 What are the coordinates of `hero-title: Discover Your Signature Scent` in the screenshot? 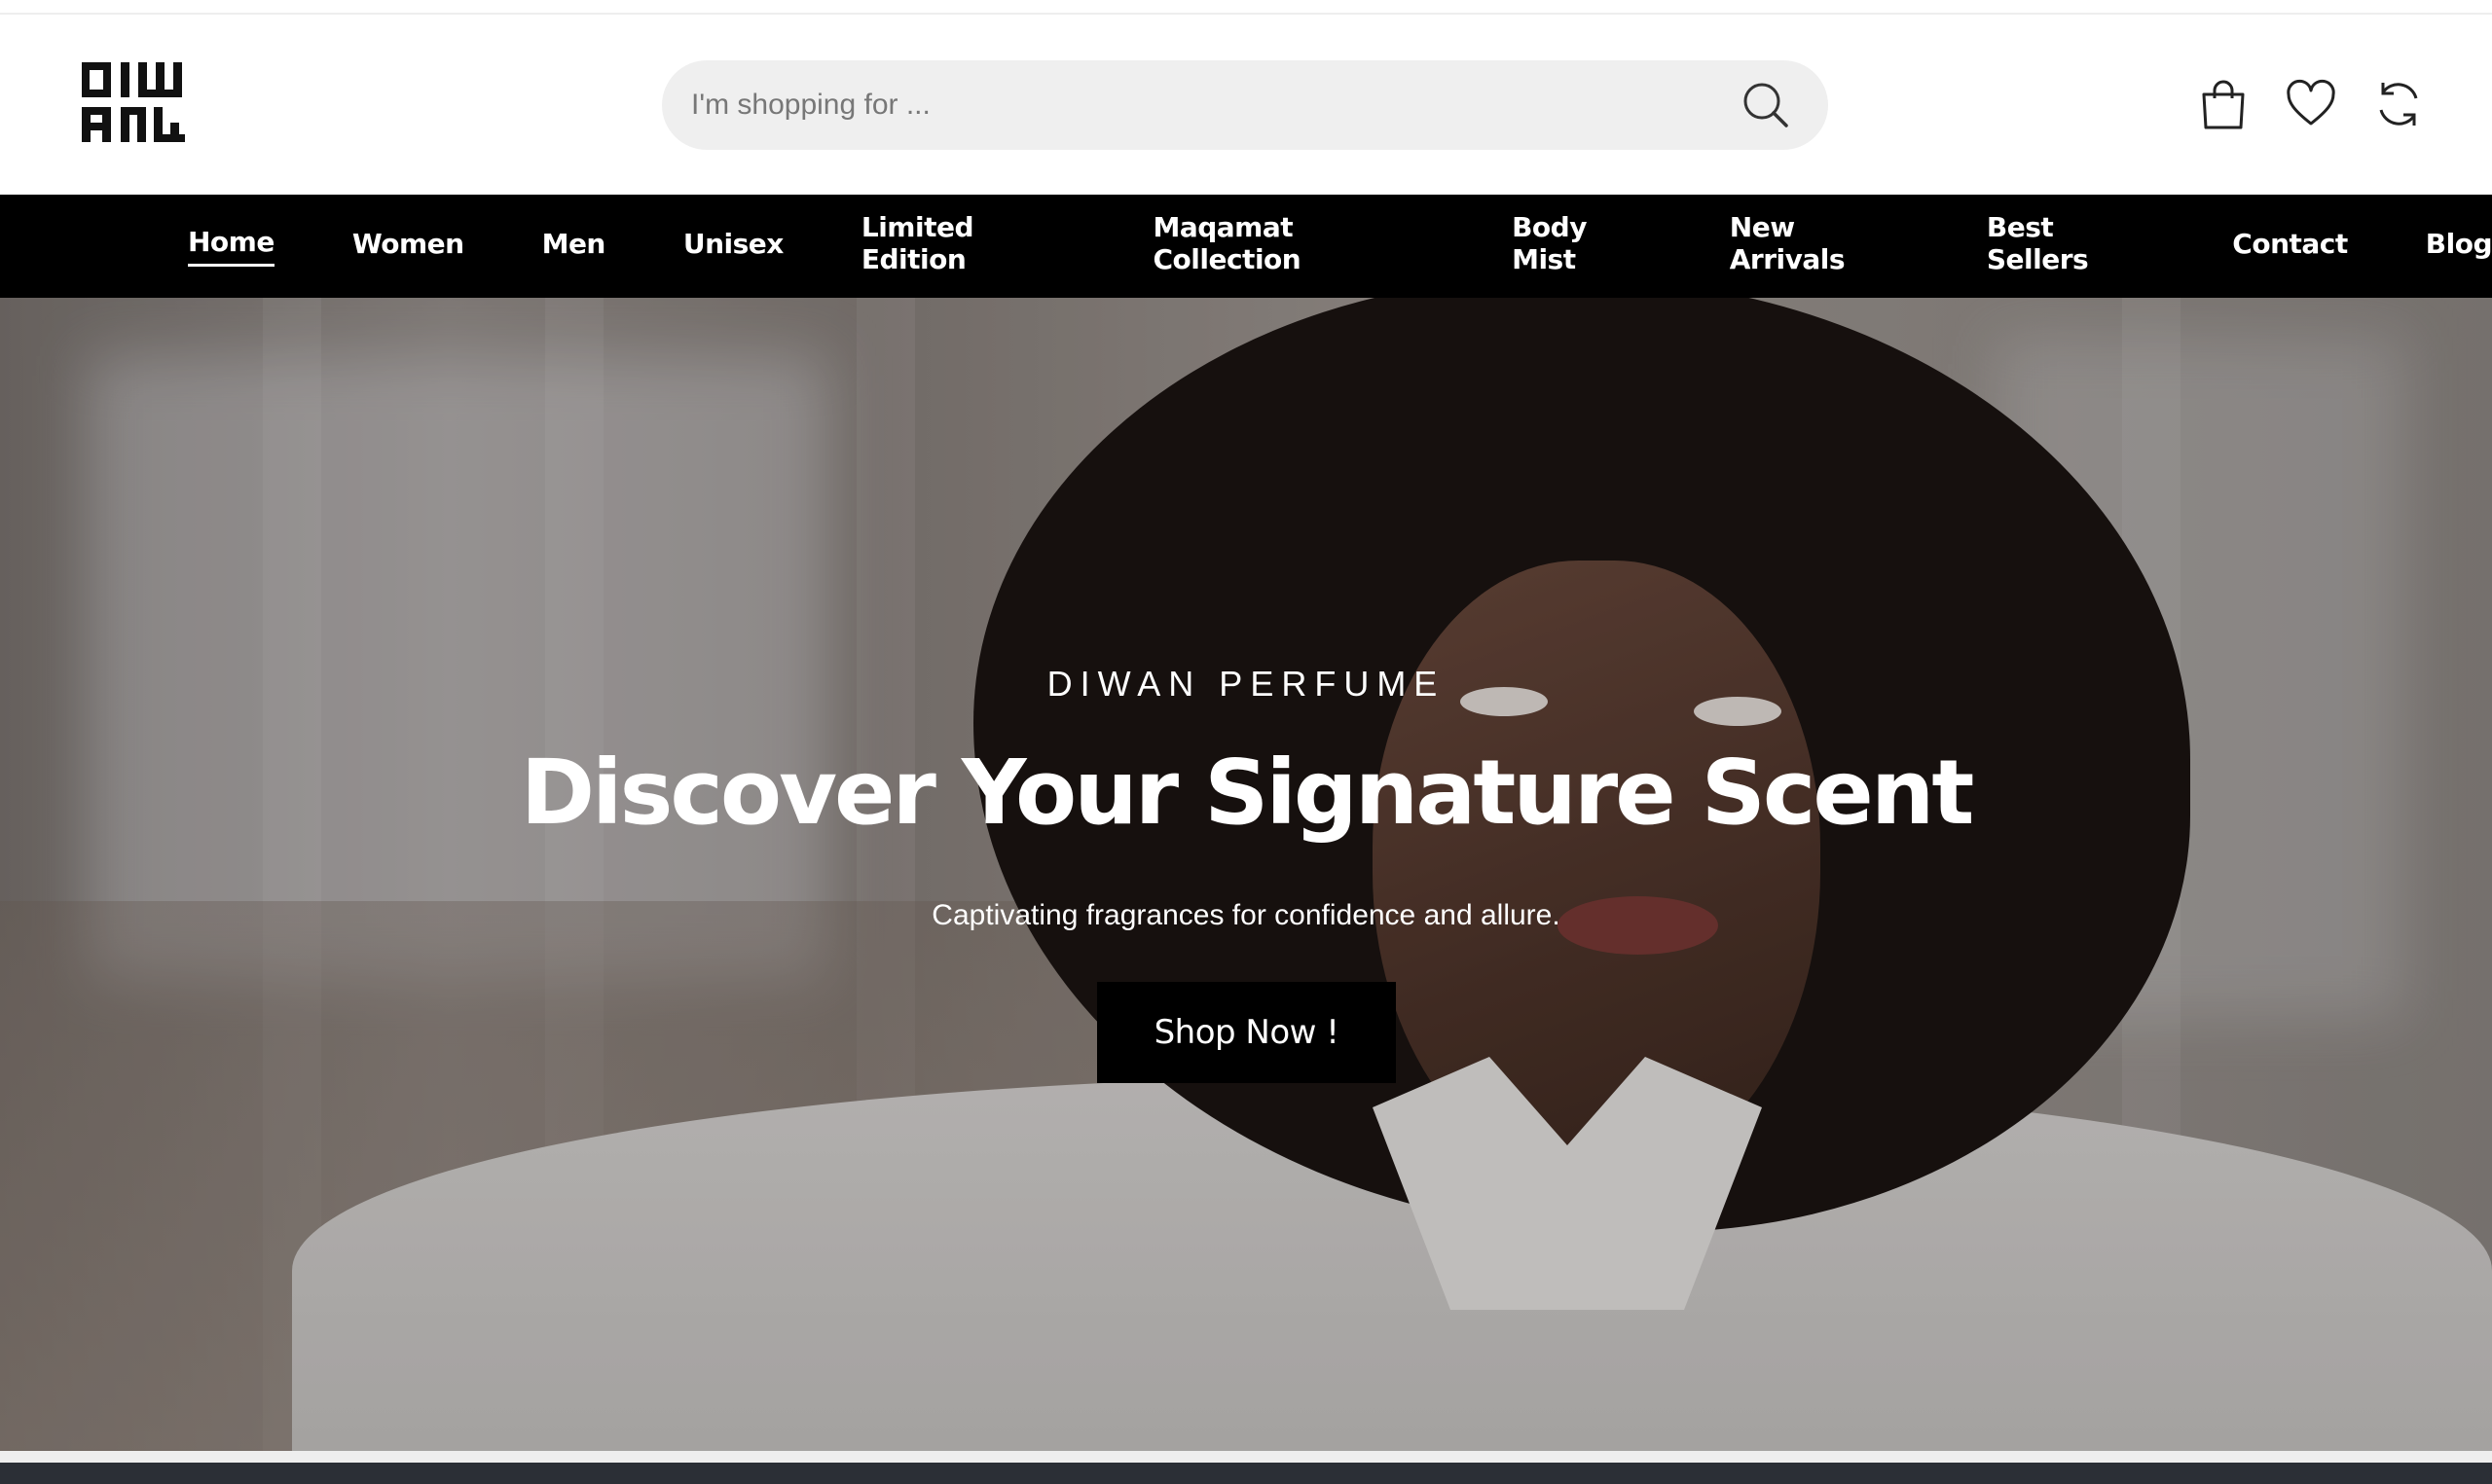 It's located at (1247, 793).